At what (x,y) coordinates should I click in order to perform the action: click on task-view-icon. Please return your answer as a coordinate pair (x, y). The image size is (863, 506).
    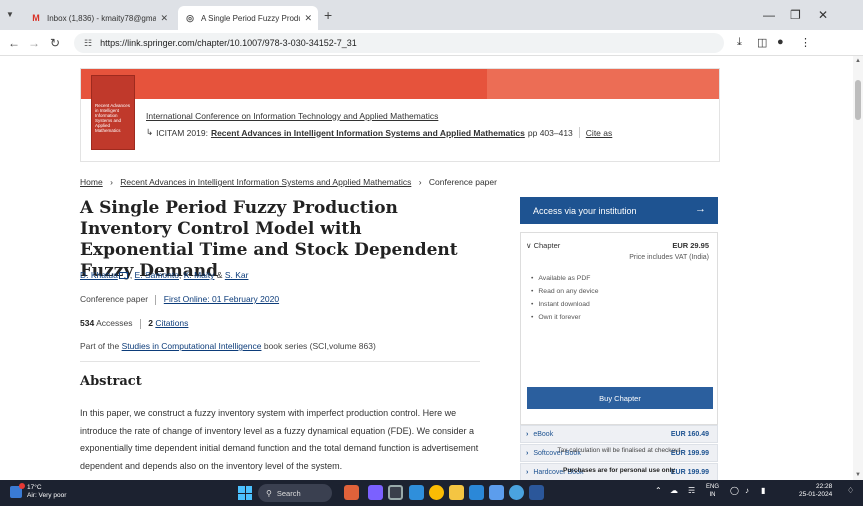
    Looking at the image, I should click on (395, 492).